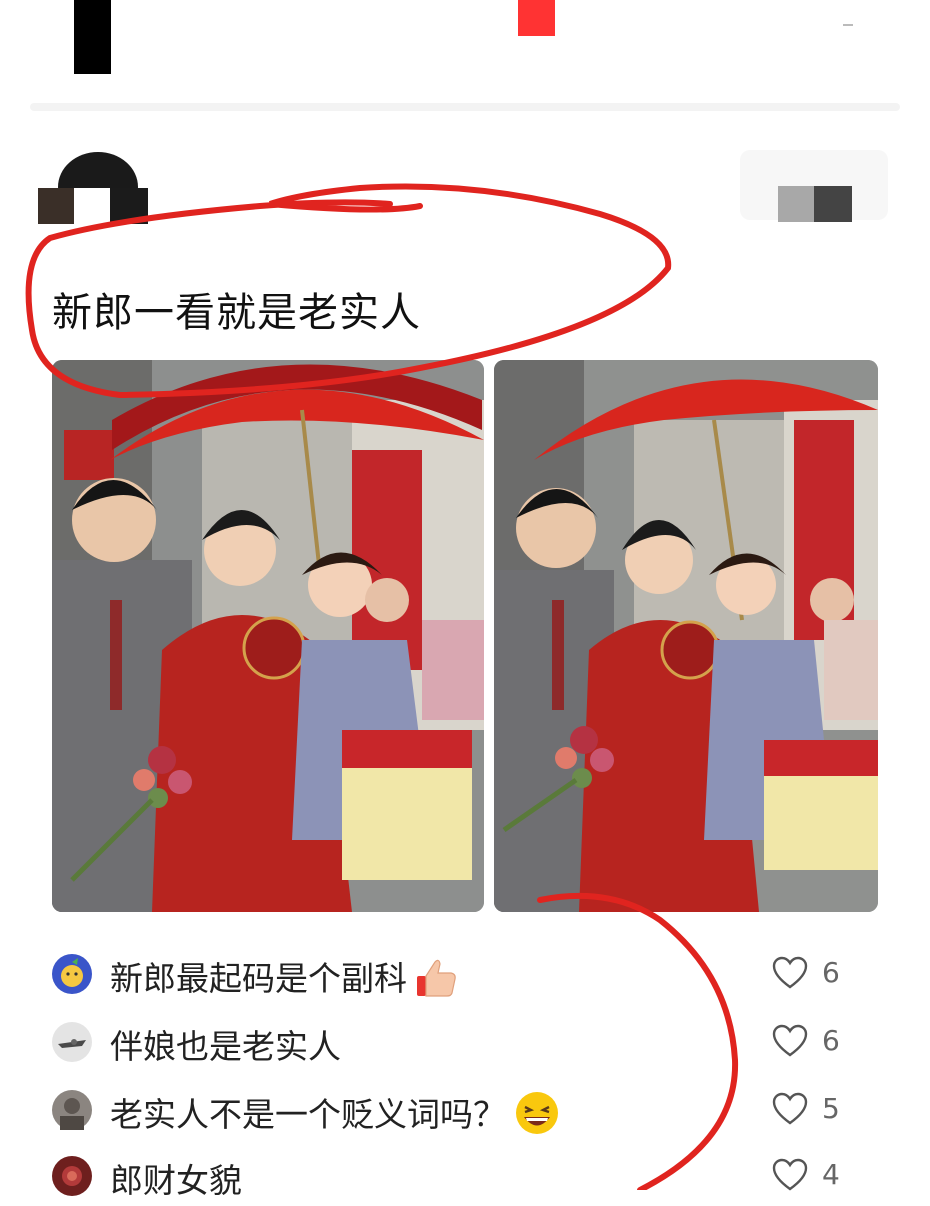  I want to click on section-divider, so click(465, 107).